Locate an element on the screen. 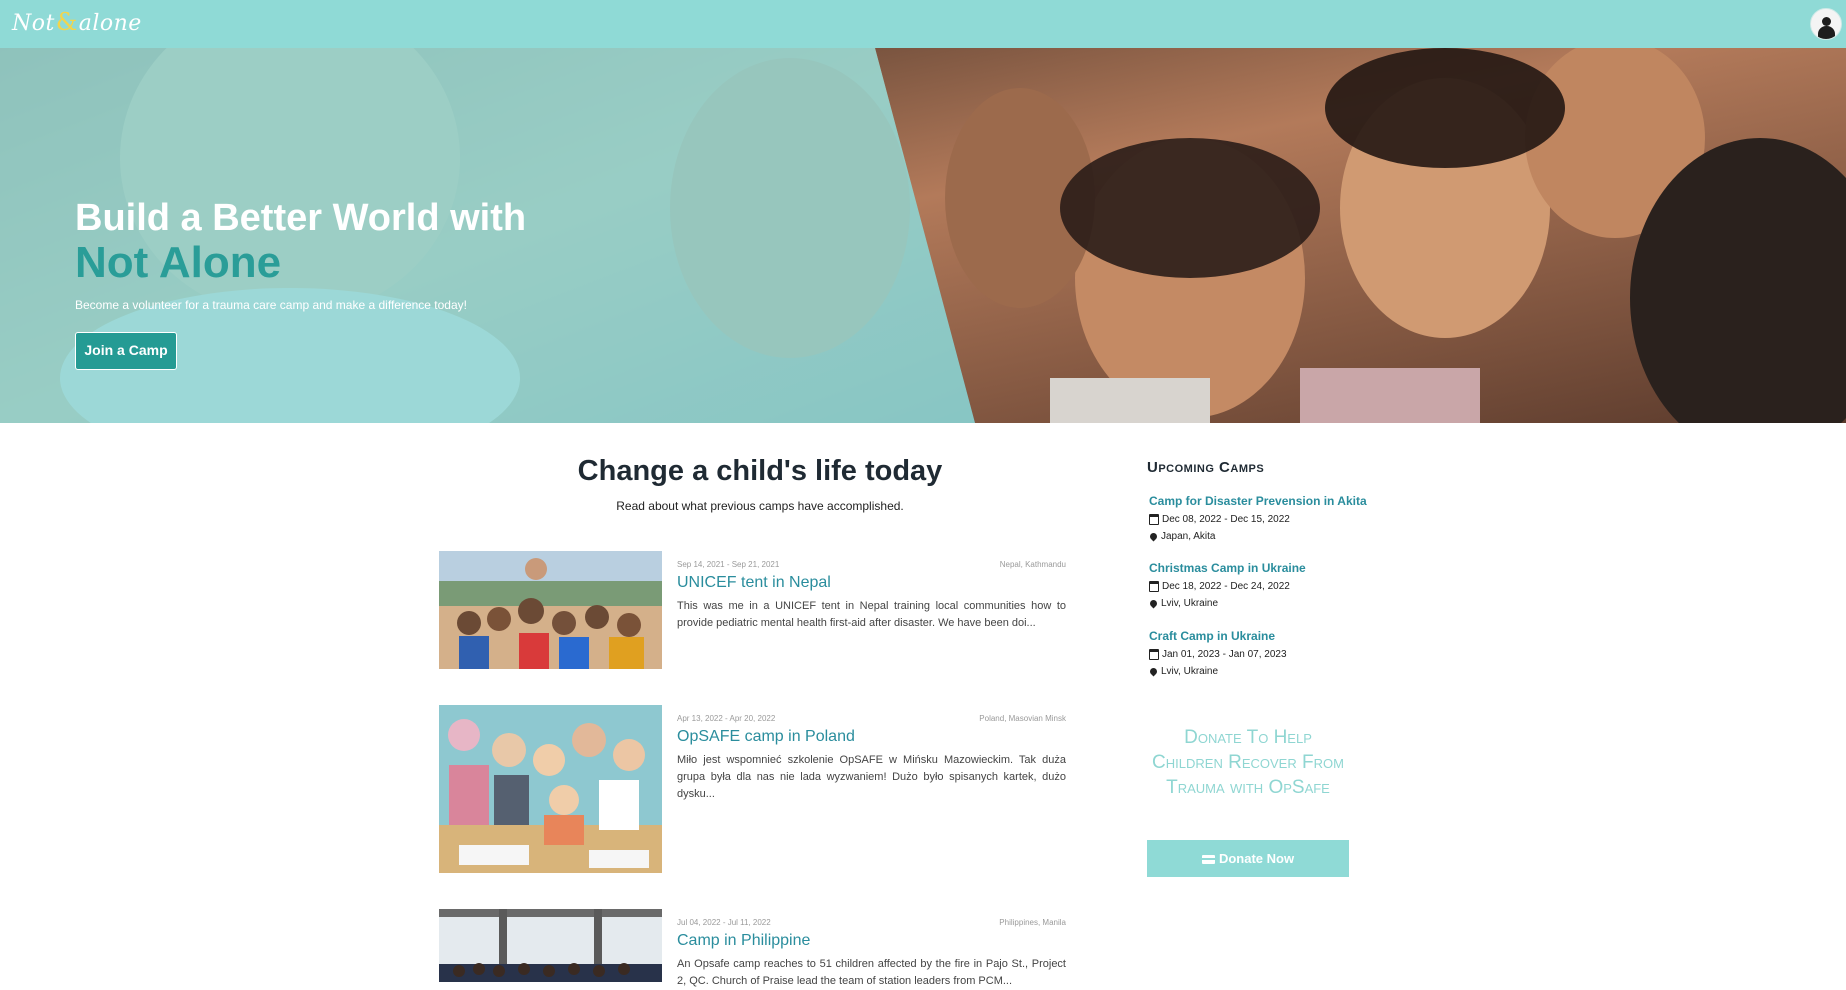 The height and width of the screenshot is (990, 1846). hero-title: Build a Better World with Not Alone is located at coordinates (300, 241).